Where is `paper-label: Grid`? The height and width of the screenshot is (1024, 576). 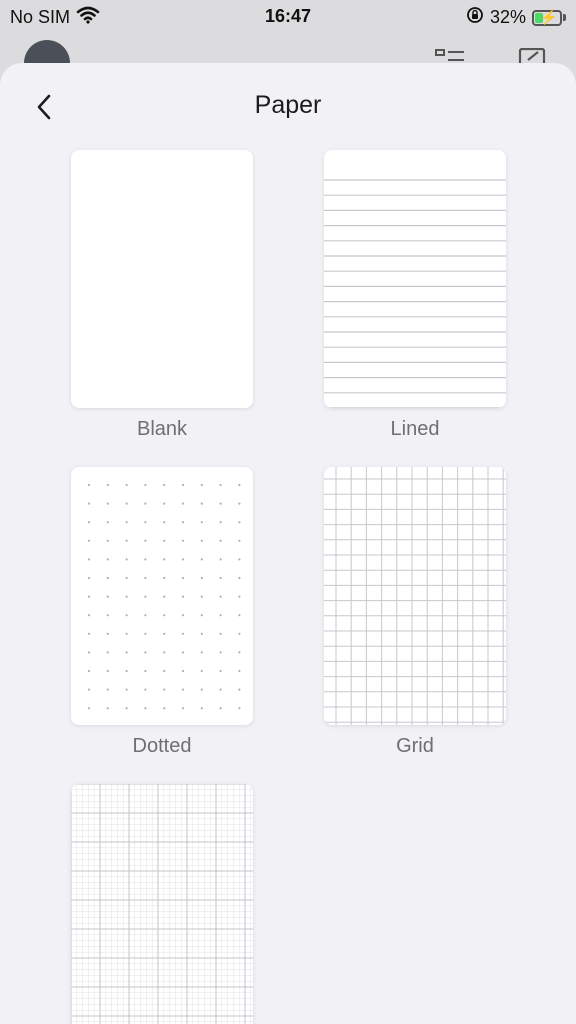
paper-label: Grid is located at coordinates (415, 746).